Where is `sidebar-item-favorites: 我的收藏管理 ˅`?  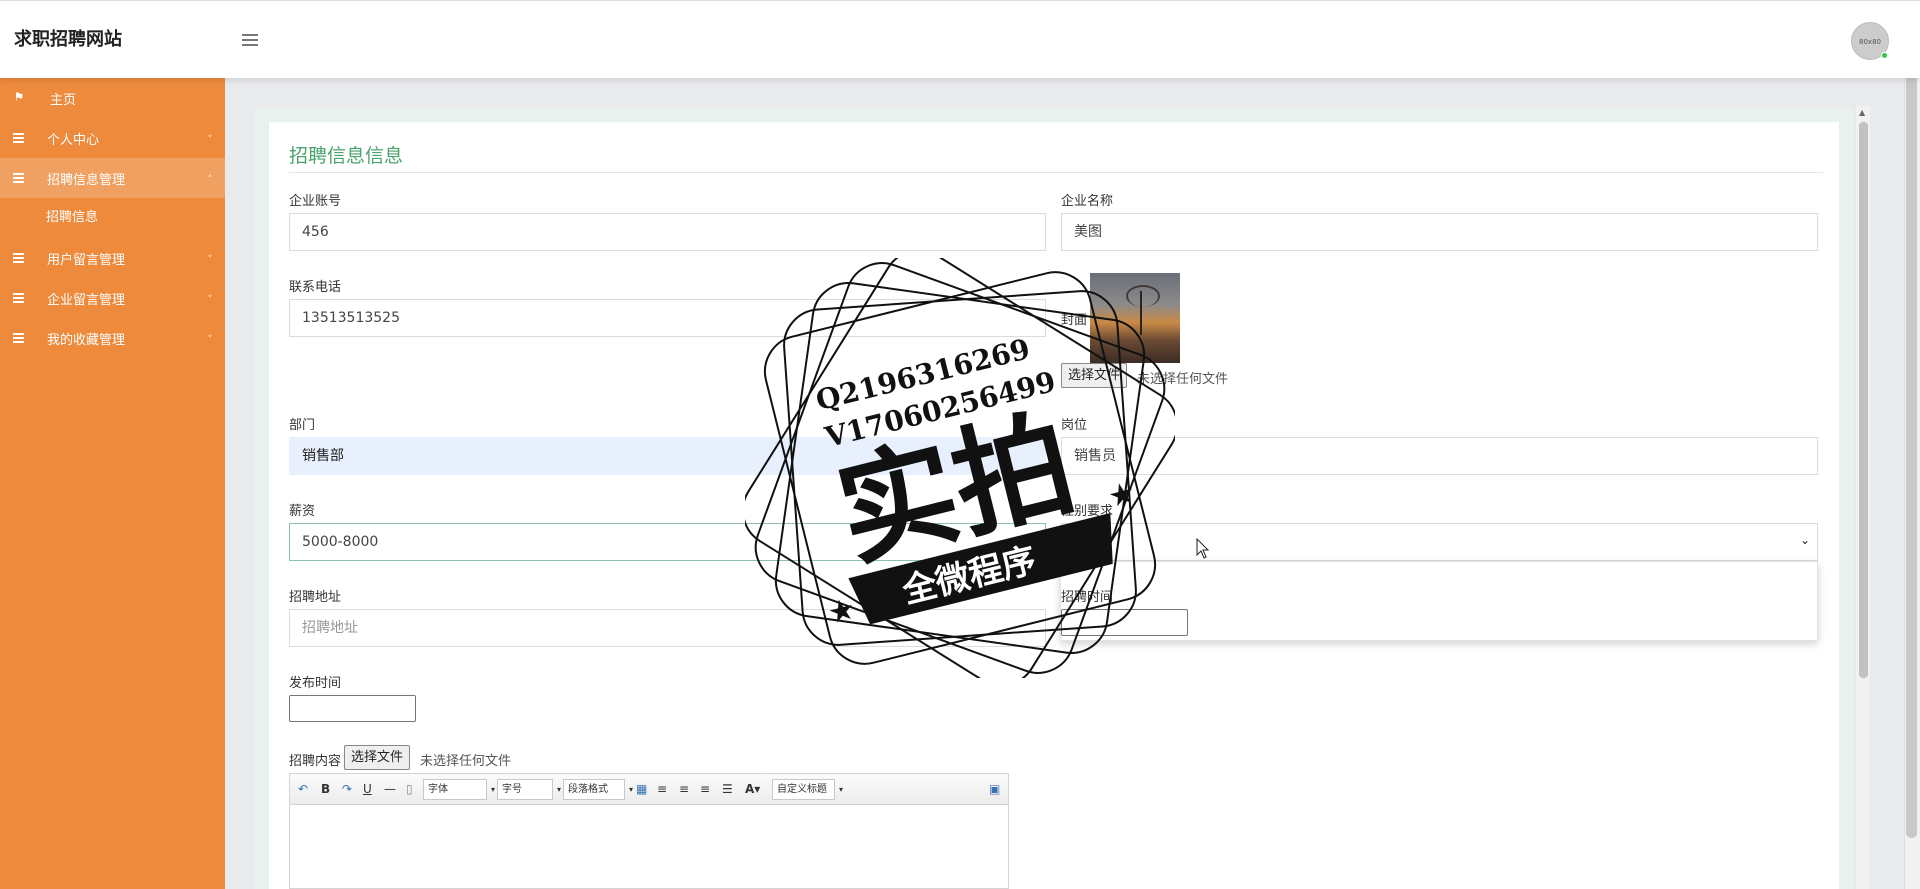
sidebar-item-favorites: 我的收藏管理 ˅ is located at coordinates (112, 338).